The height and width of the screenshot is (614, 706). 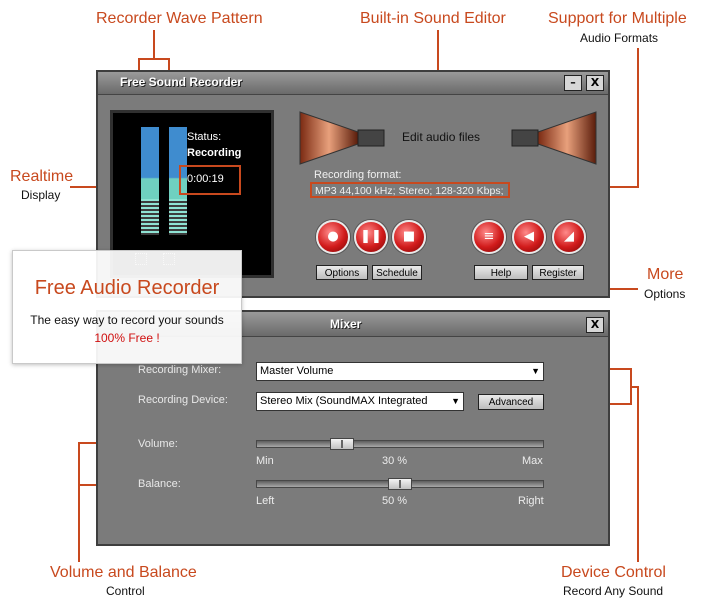 I want to click on recording-mixer-value: Master Volume, so click(x=297, y=371).